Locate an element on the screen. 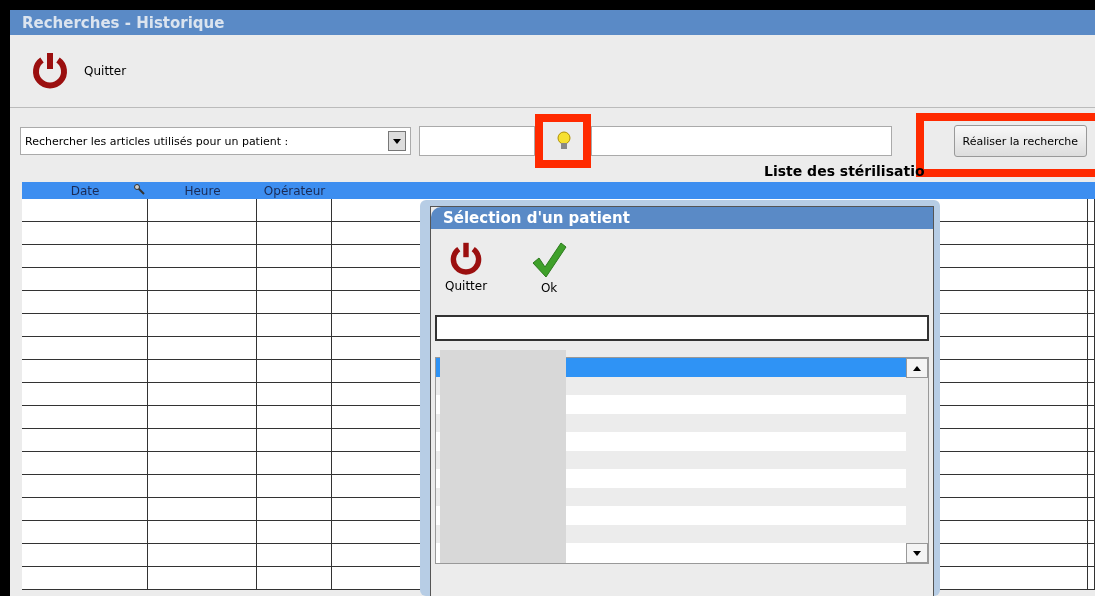  search-type-dropdown: Rechercher les articles utilisés pour un patient : is located at coordinates (216, 141).